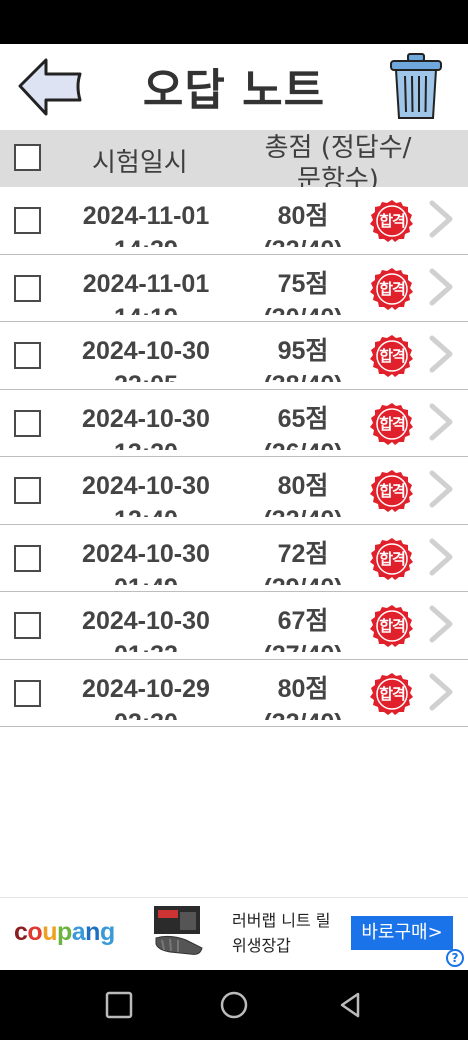  I want to click on table-header: 시험일시 총점 (정답수/문항수), so click(234, 158).